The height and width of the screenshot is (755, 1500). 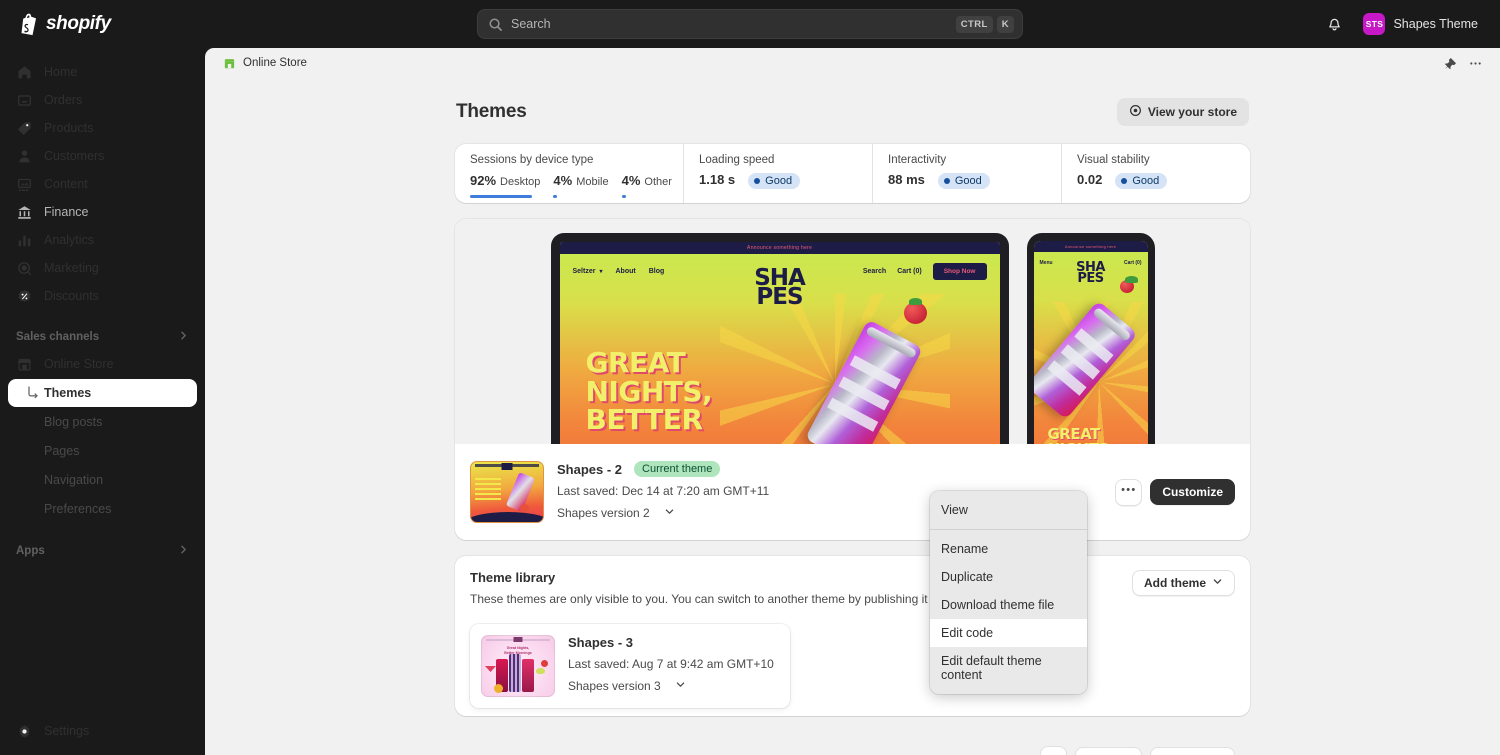 What do you see at coordinates (779, 296) in the screenshot?
I see `store-logo-line2: PES` at bounding box center [779, 296].